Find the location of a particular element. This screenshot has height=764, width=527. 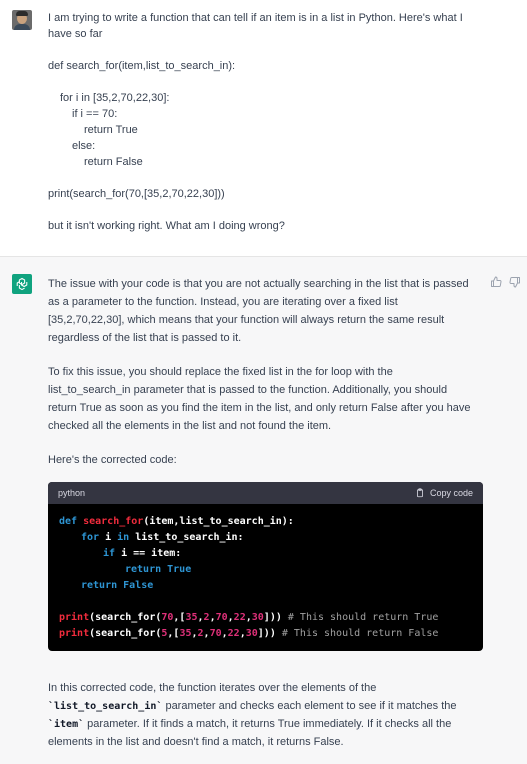

clipboard-icon is located at coordinates (420, 493).